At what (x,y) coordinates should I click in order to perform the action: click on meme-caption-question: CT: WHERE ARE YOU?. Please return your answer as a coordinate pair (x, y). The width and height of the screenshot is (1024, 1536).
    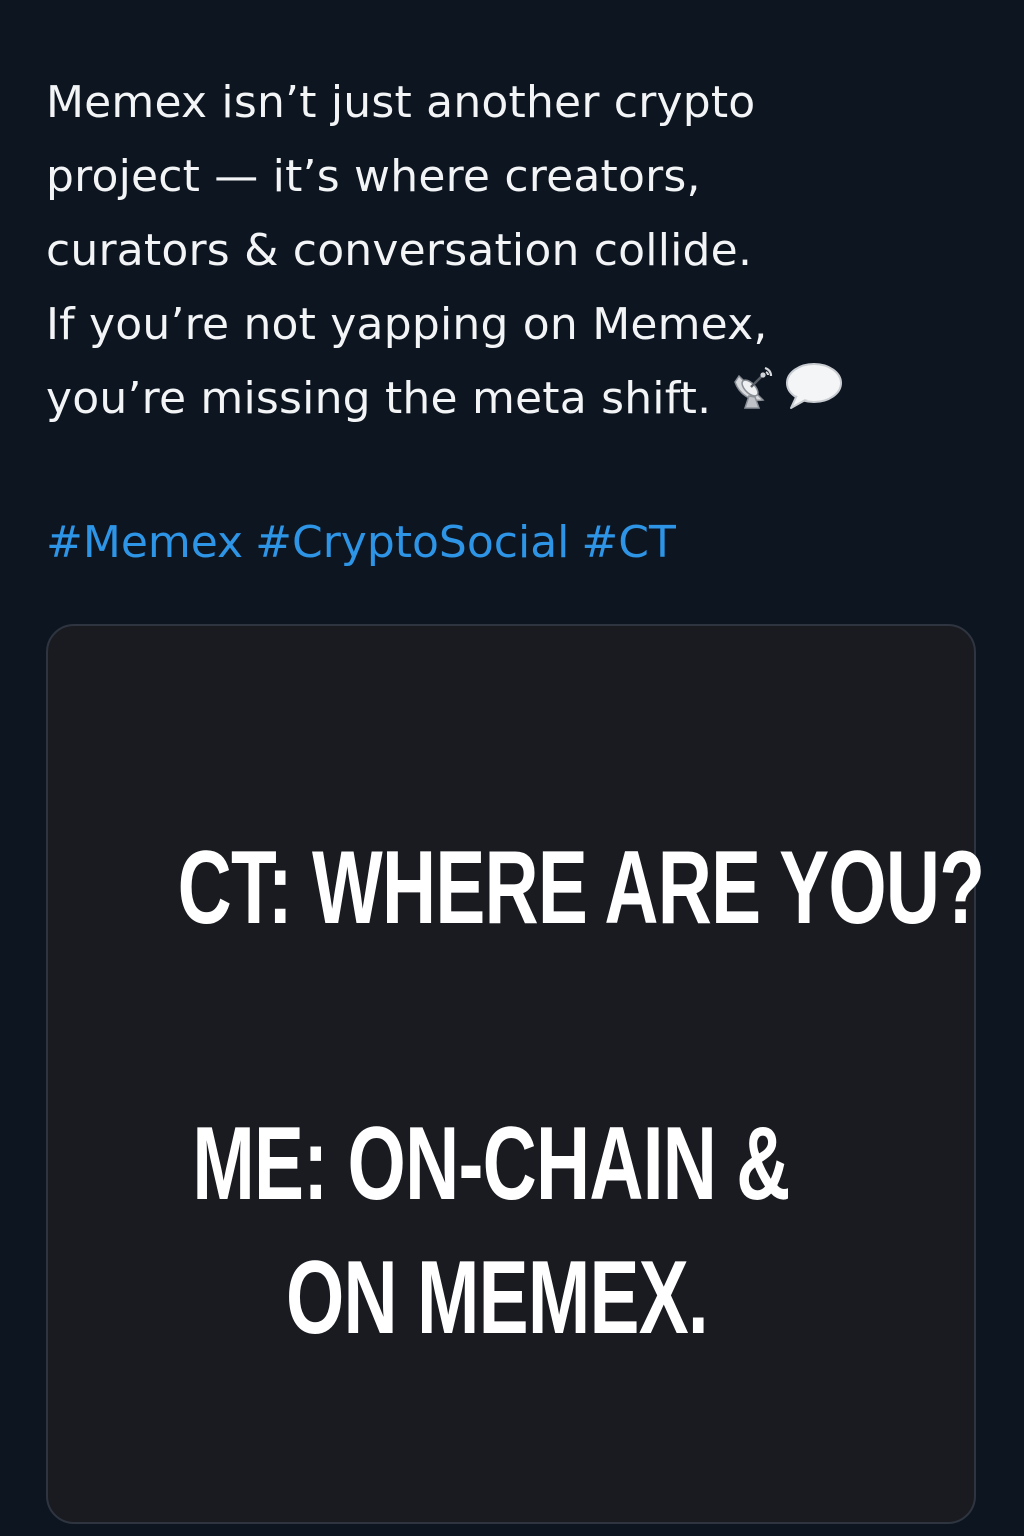
    Looking at the image, I should click on (581, 888).